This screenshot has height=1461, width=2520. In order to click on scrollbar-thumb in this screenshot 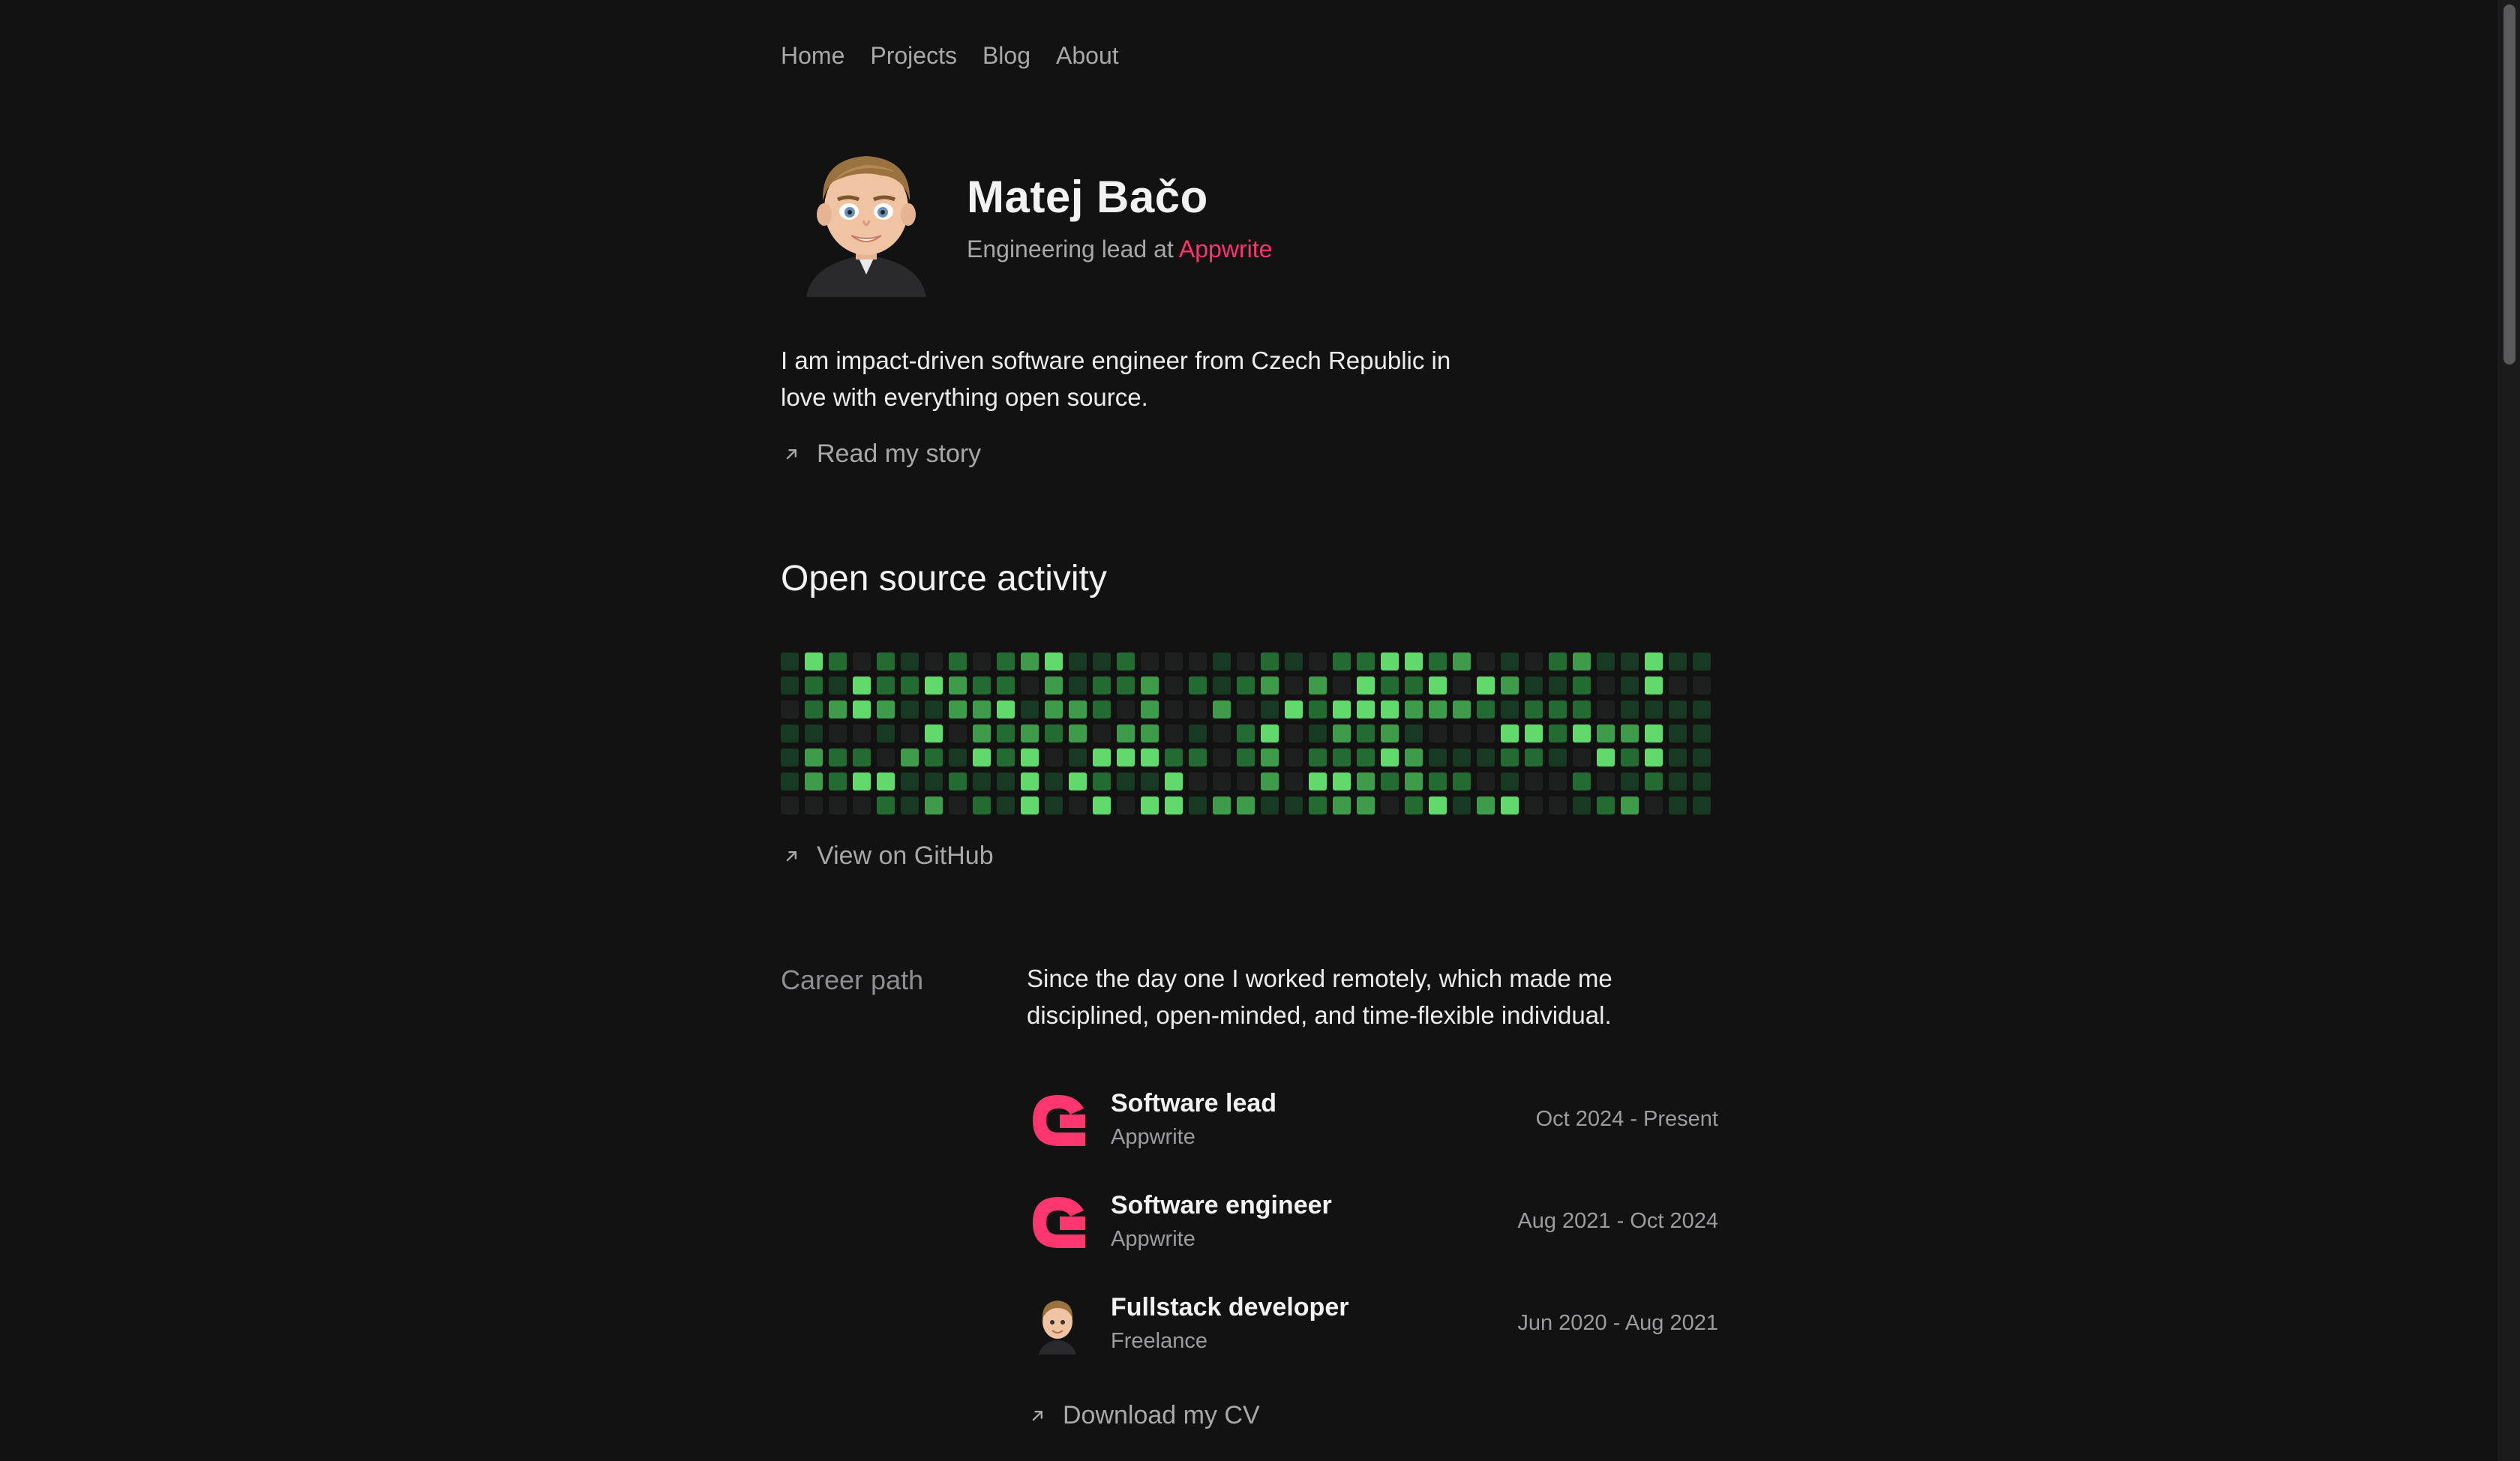, I will do `click(2510, 184)`.